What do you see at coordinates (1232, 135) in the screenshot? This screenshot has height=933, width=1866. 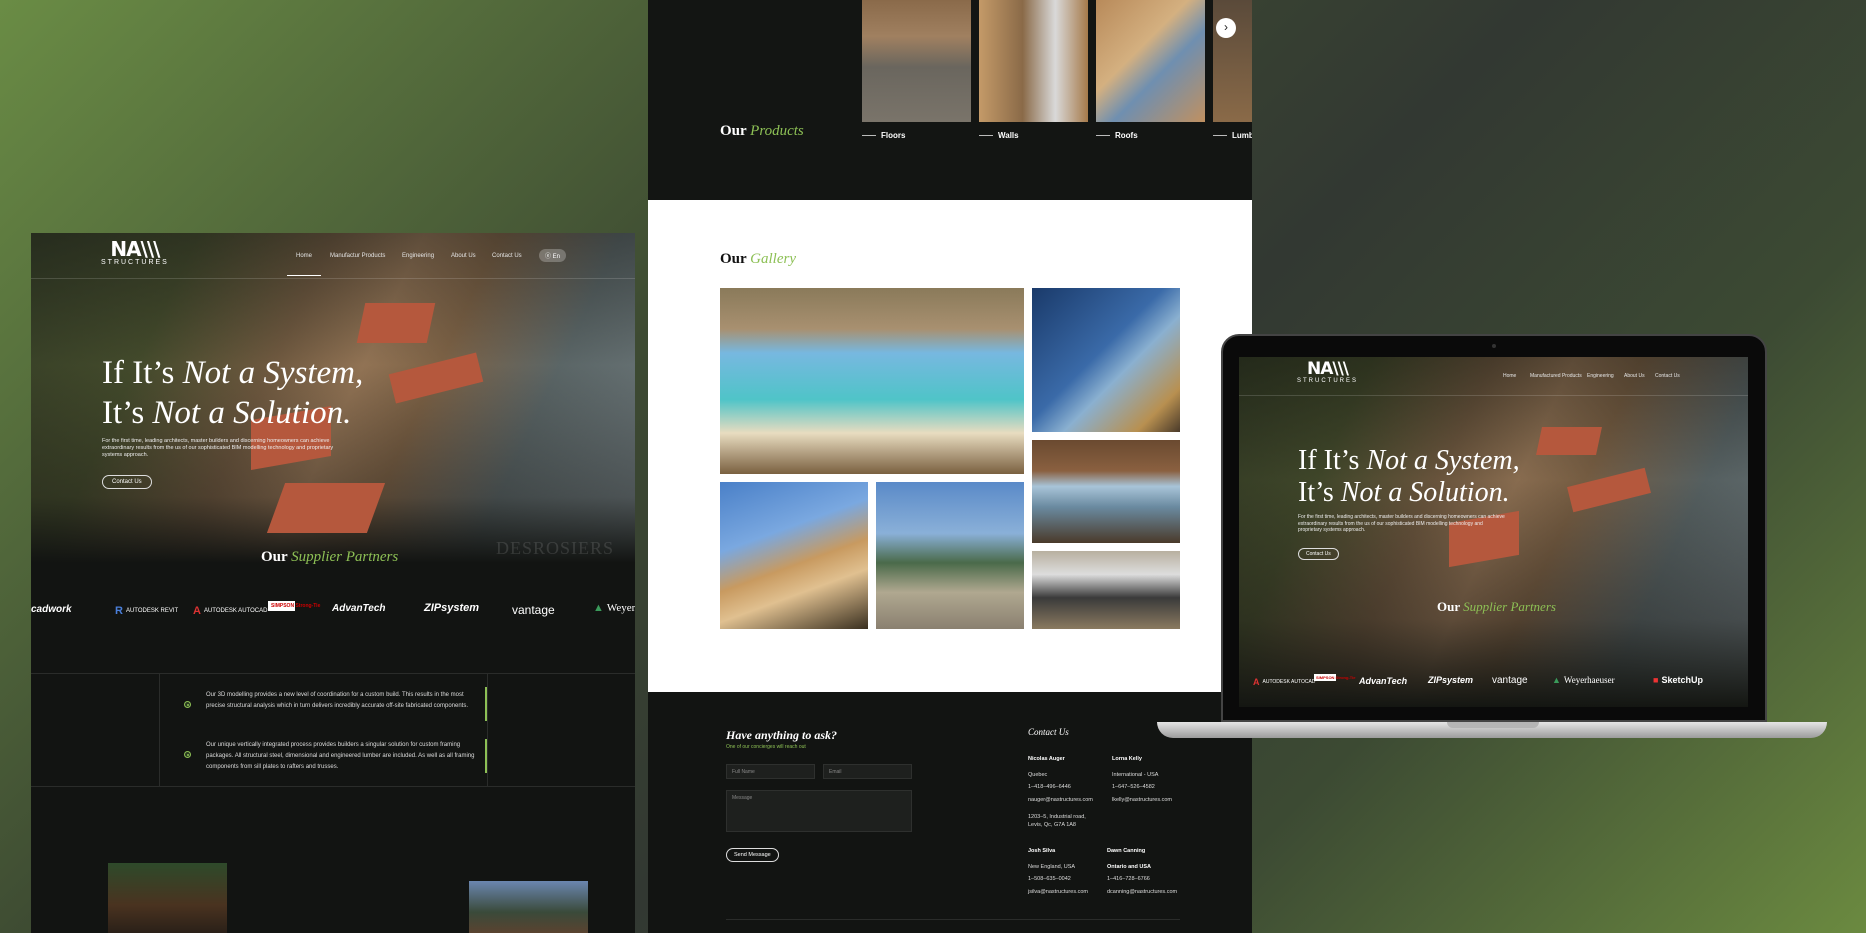 I see `product-label-lumber: Lumb` at bounding box center [1232, 135].